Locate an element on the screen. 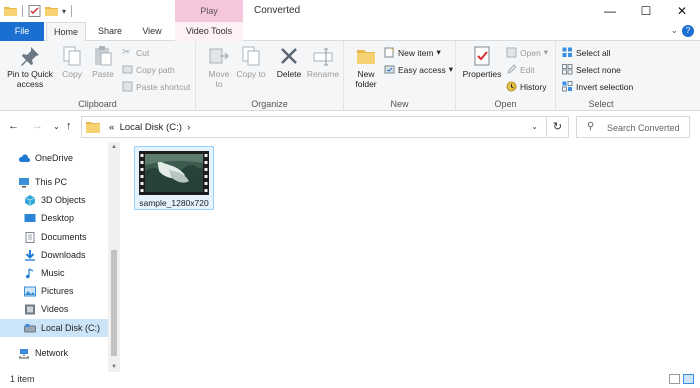  sidebar-item-network: Network is located at coordinates (54, 353).